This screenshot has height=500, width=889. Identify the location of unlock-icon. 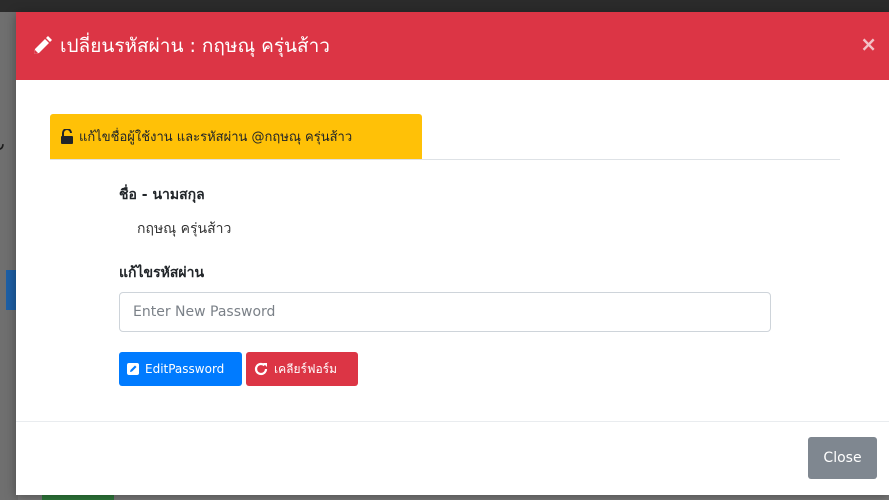
(67, 136).